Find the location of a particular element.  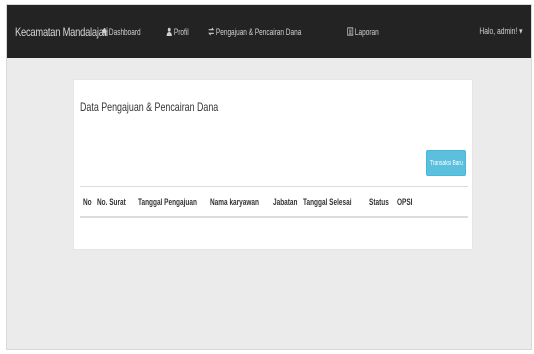

new-transaction-button-label: Transaksi Baru is located at coordinates (446, 163).